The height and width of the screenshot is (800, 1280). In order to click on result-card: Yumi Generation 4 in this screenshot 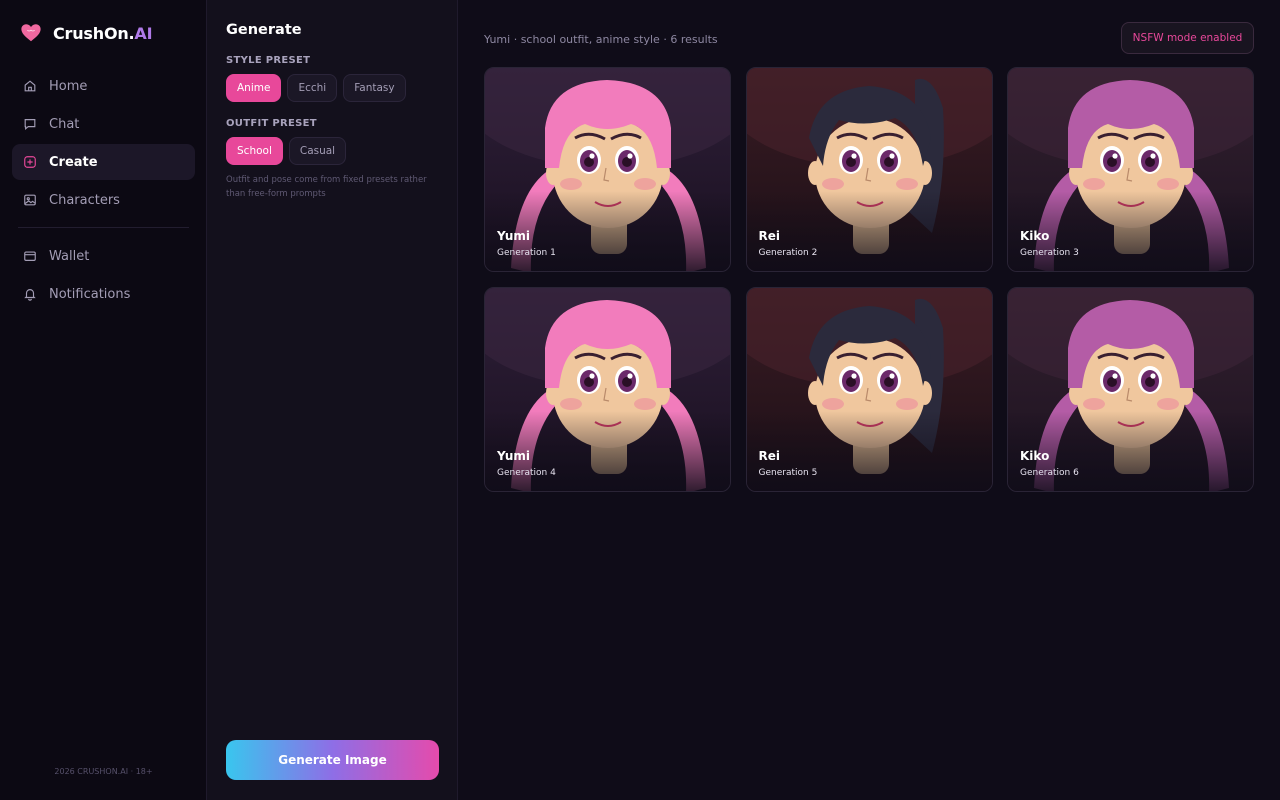, I will do `click(607, 389)`.